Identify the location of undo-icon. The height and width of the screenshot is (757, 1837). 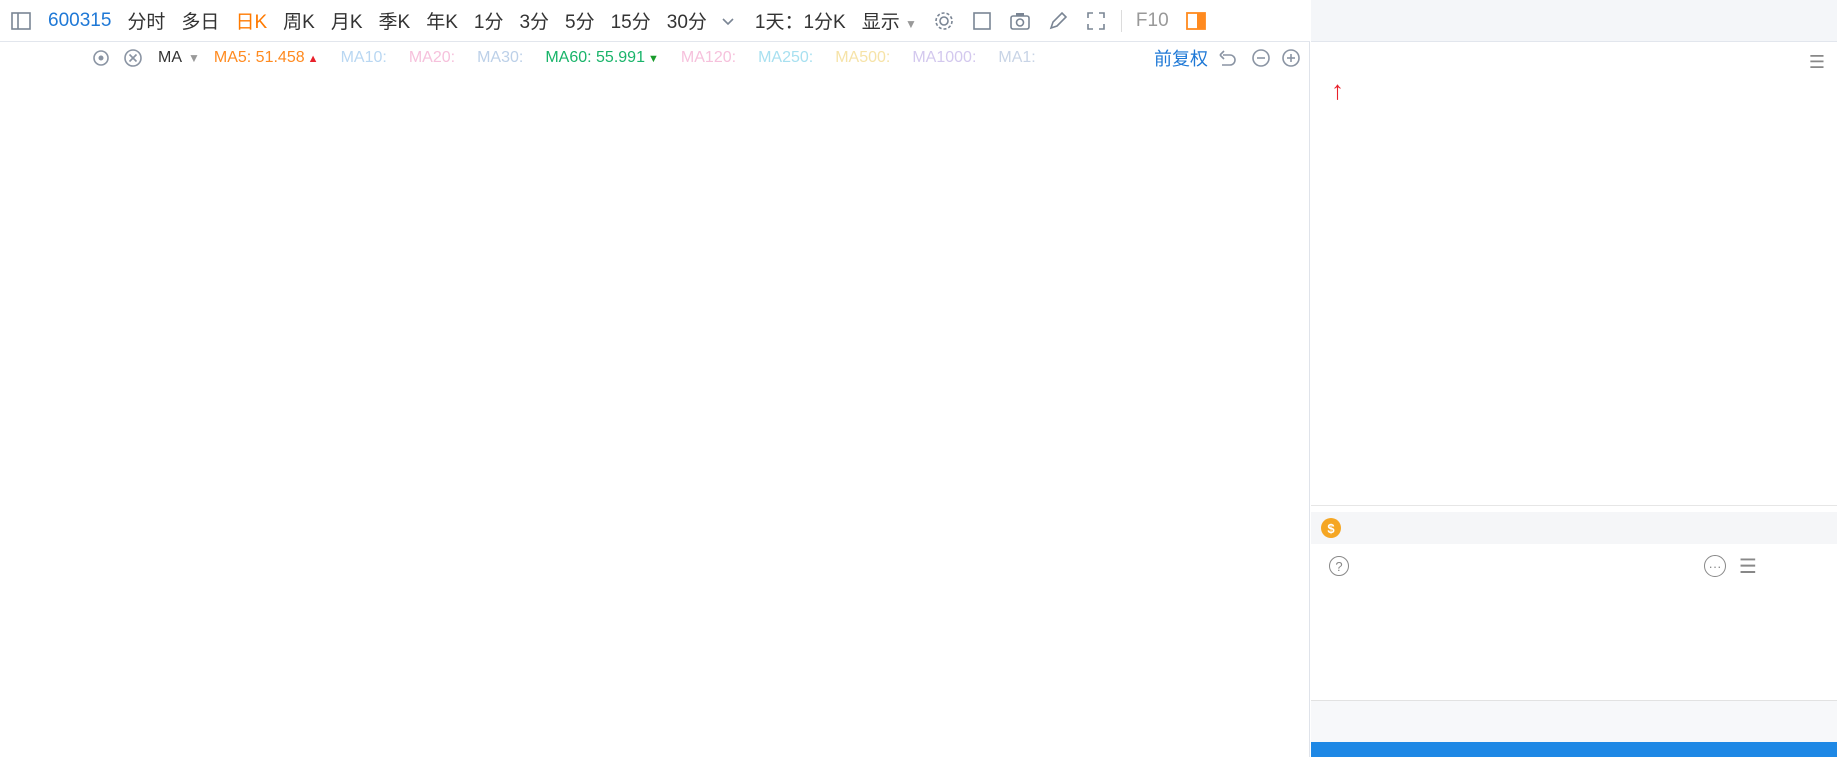
(1227, 58).